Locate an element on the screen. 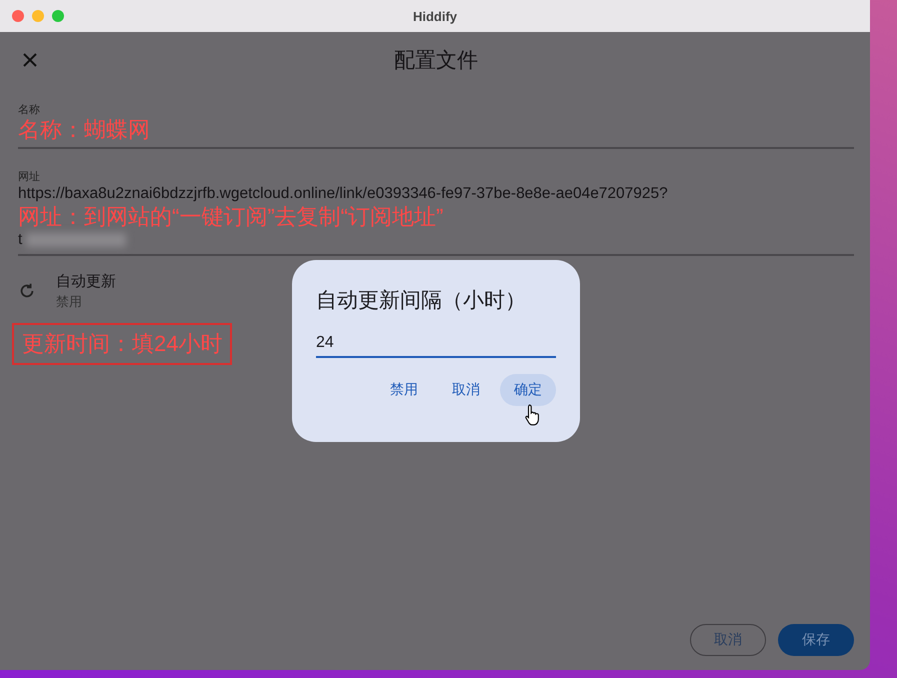 The image size is (897, 678). dialog-button: 取消 is located at coordinates (466, 390).